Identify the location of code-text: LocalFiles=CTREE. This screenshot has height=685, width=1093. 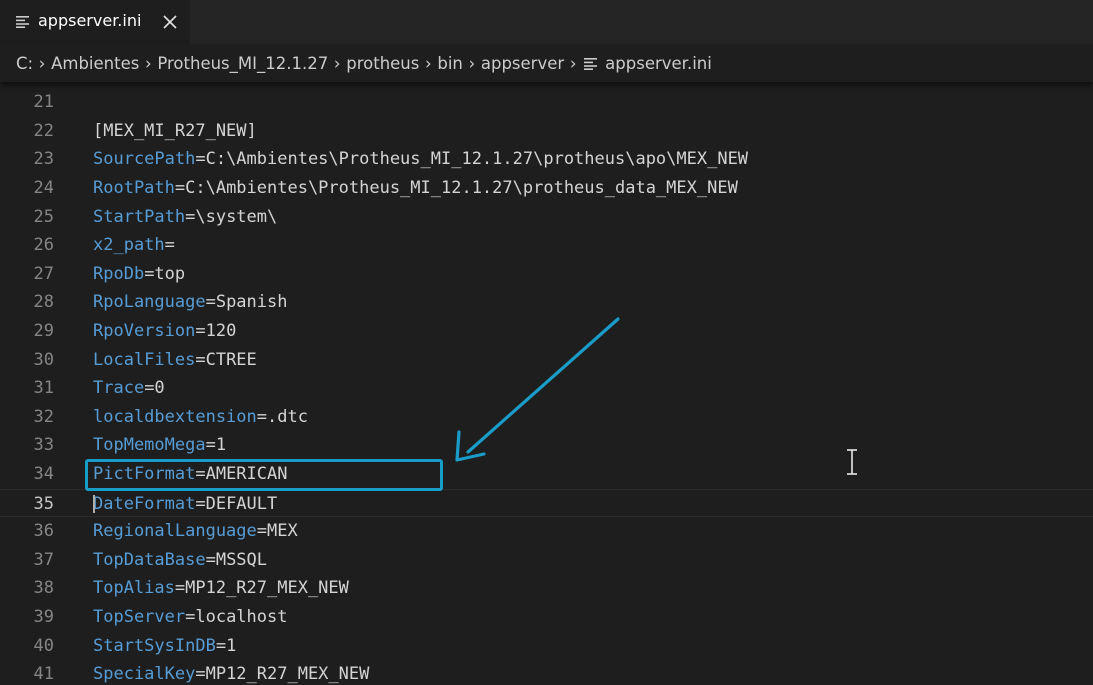
(175, 360).